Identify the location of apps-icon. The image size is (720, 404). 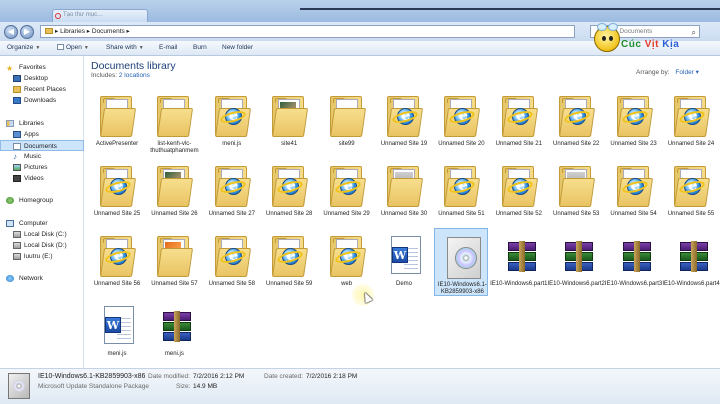
(17, 134).